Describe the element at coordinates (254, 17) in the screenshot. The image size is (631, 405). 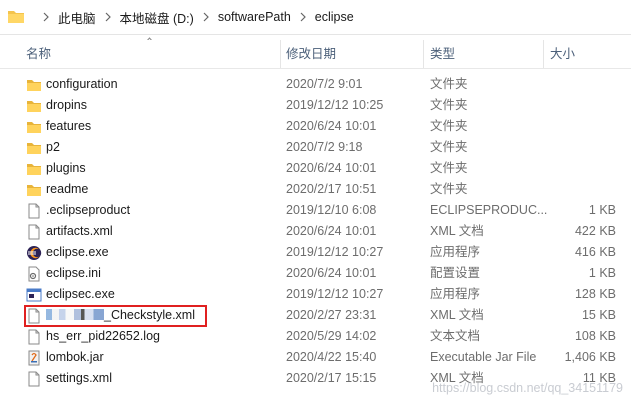
I see `breadcrumb-item-softwarepath: softwarePath` at that location.